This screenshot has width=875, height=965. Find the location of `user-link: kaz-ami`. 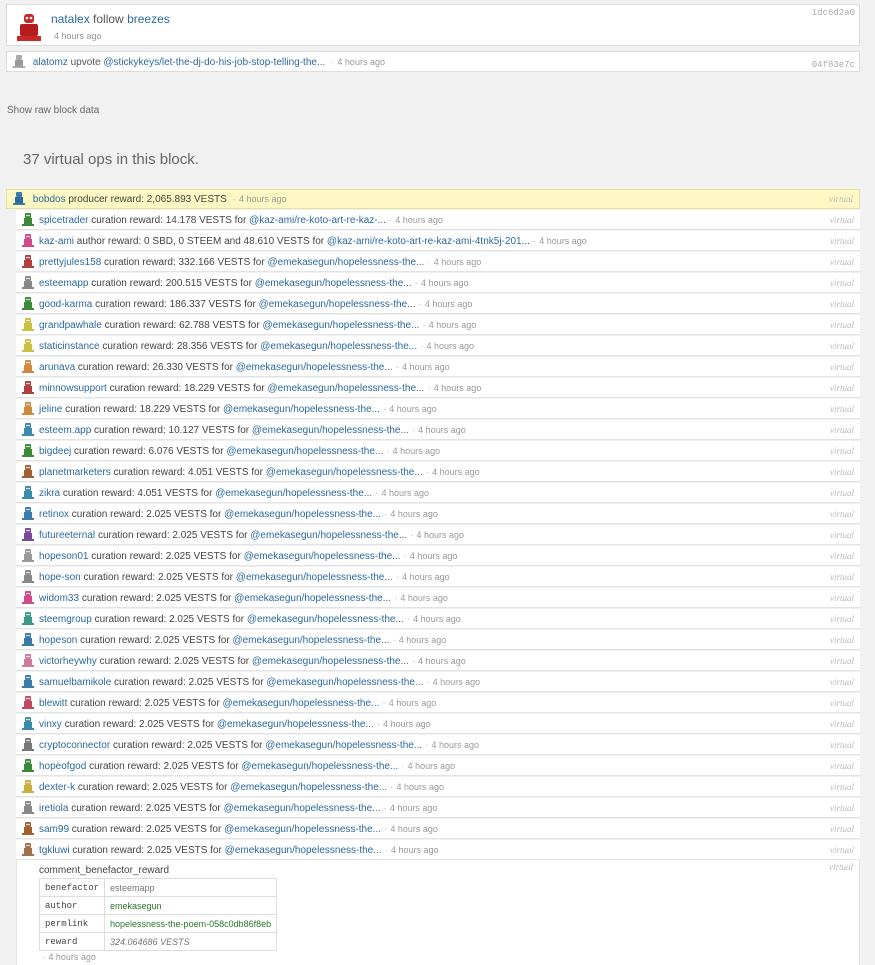

user-link: kaz-ami is located at coordinates (56, 241).